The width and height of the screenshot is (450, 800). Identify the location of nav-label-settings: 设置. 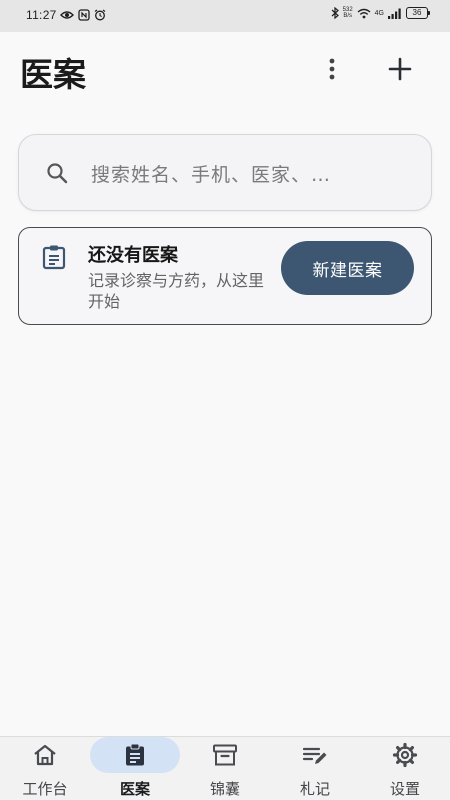
(404, 789).